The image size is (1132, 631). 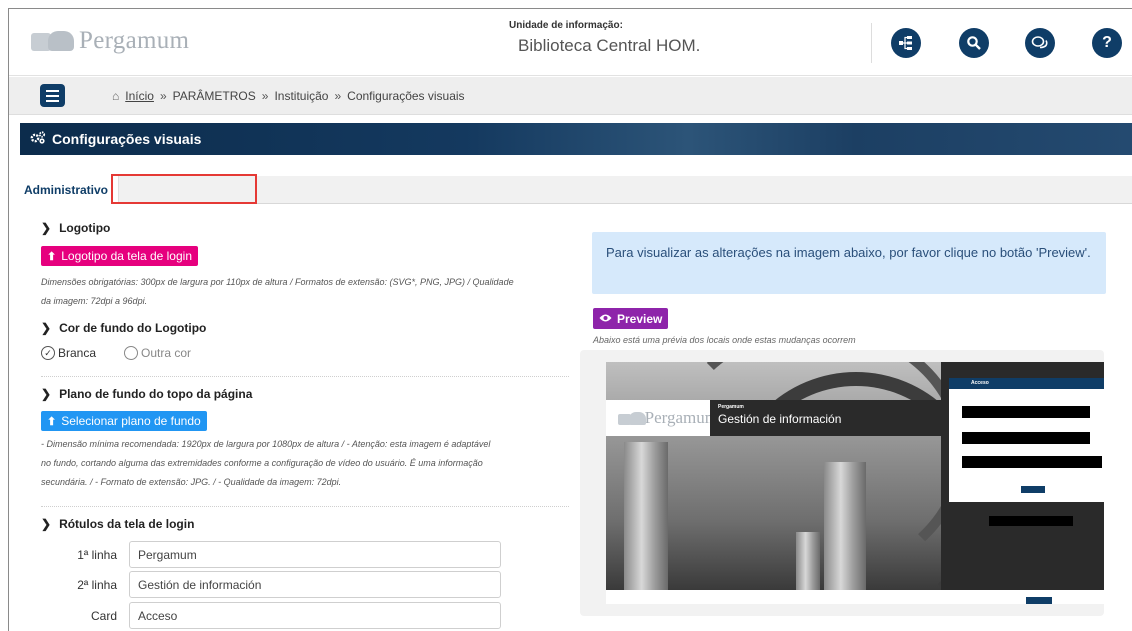 I want to click on section-rotulos: ❯ Rótulos da tela de login, so click(x=117, y=524).